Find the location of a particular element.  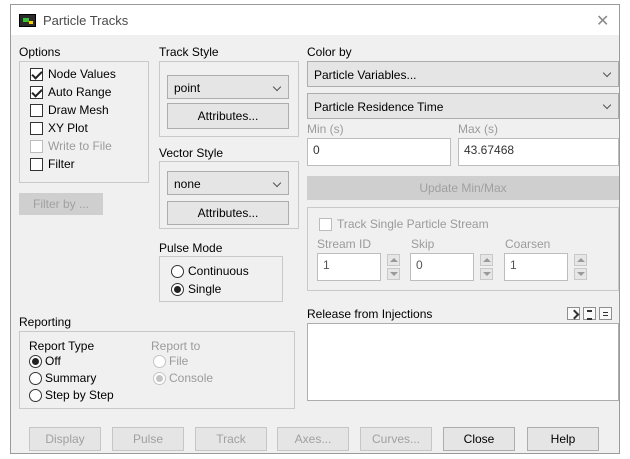

track-style-heading: Track Style is located at coordinates (189, 52).